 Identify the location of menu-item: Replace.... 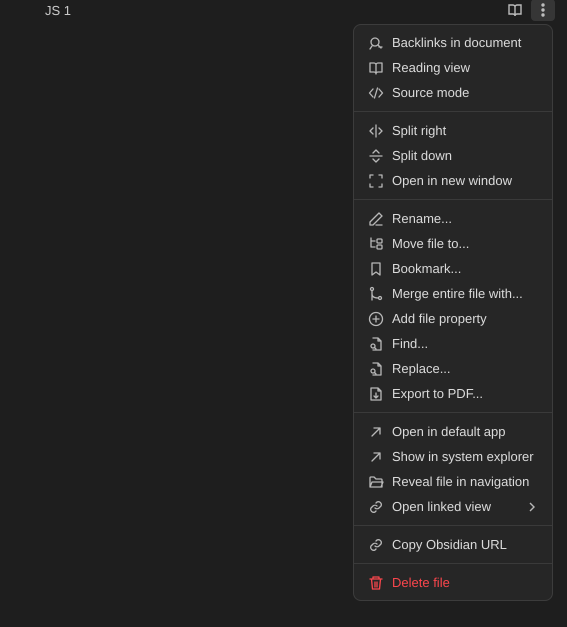
(453, 368).